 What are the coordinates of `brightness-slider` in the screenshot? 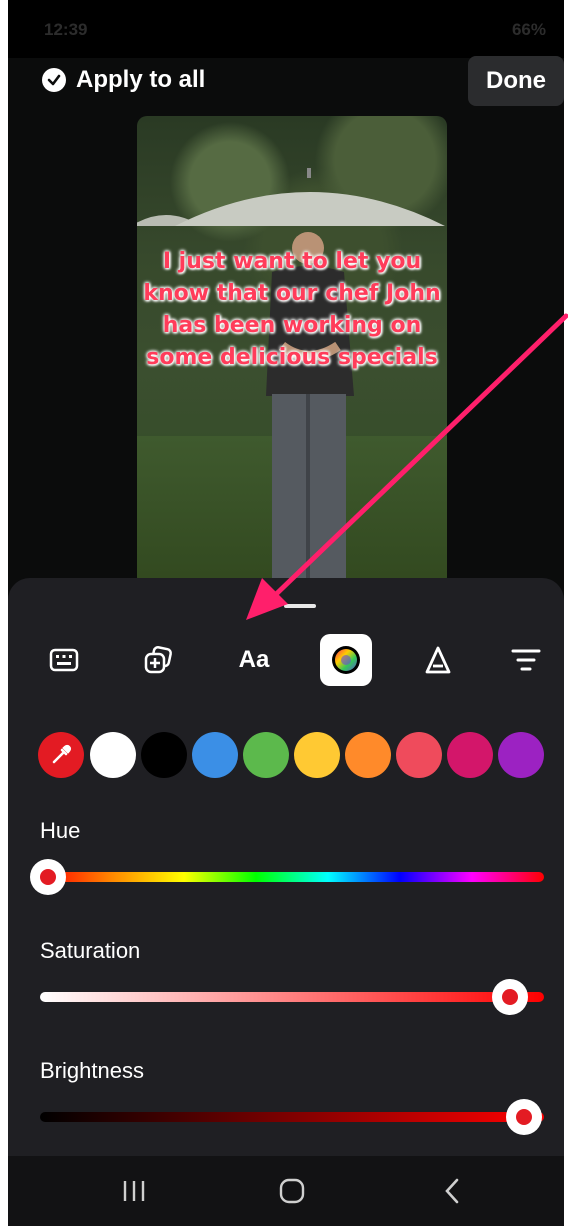 It's located at (292, 1117).